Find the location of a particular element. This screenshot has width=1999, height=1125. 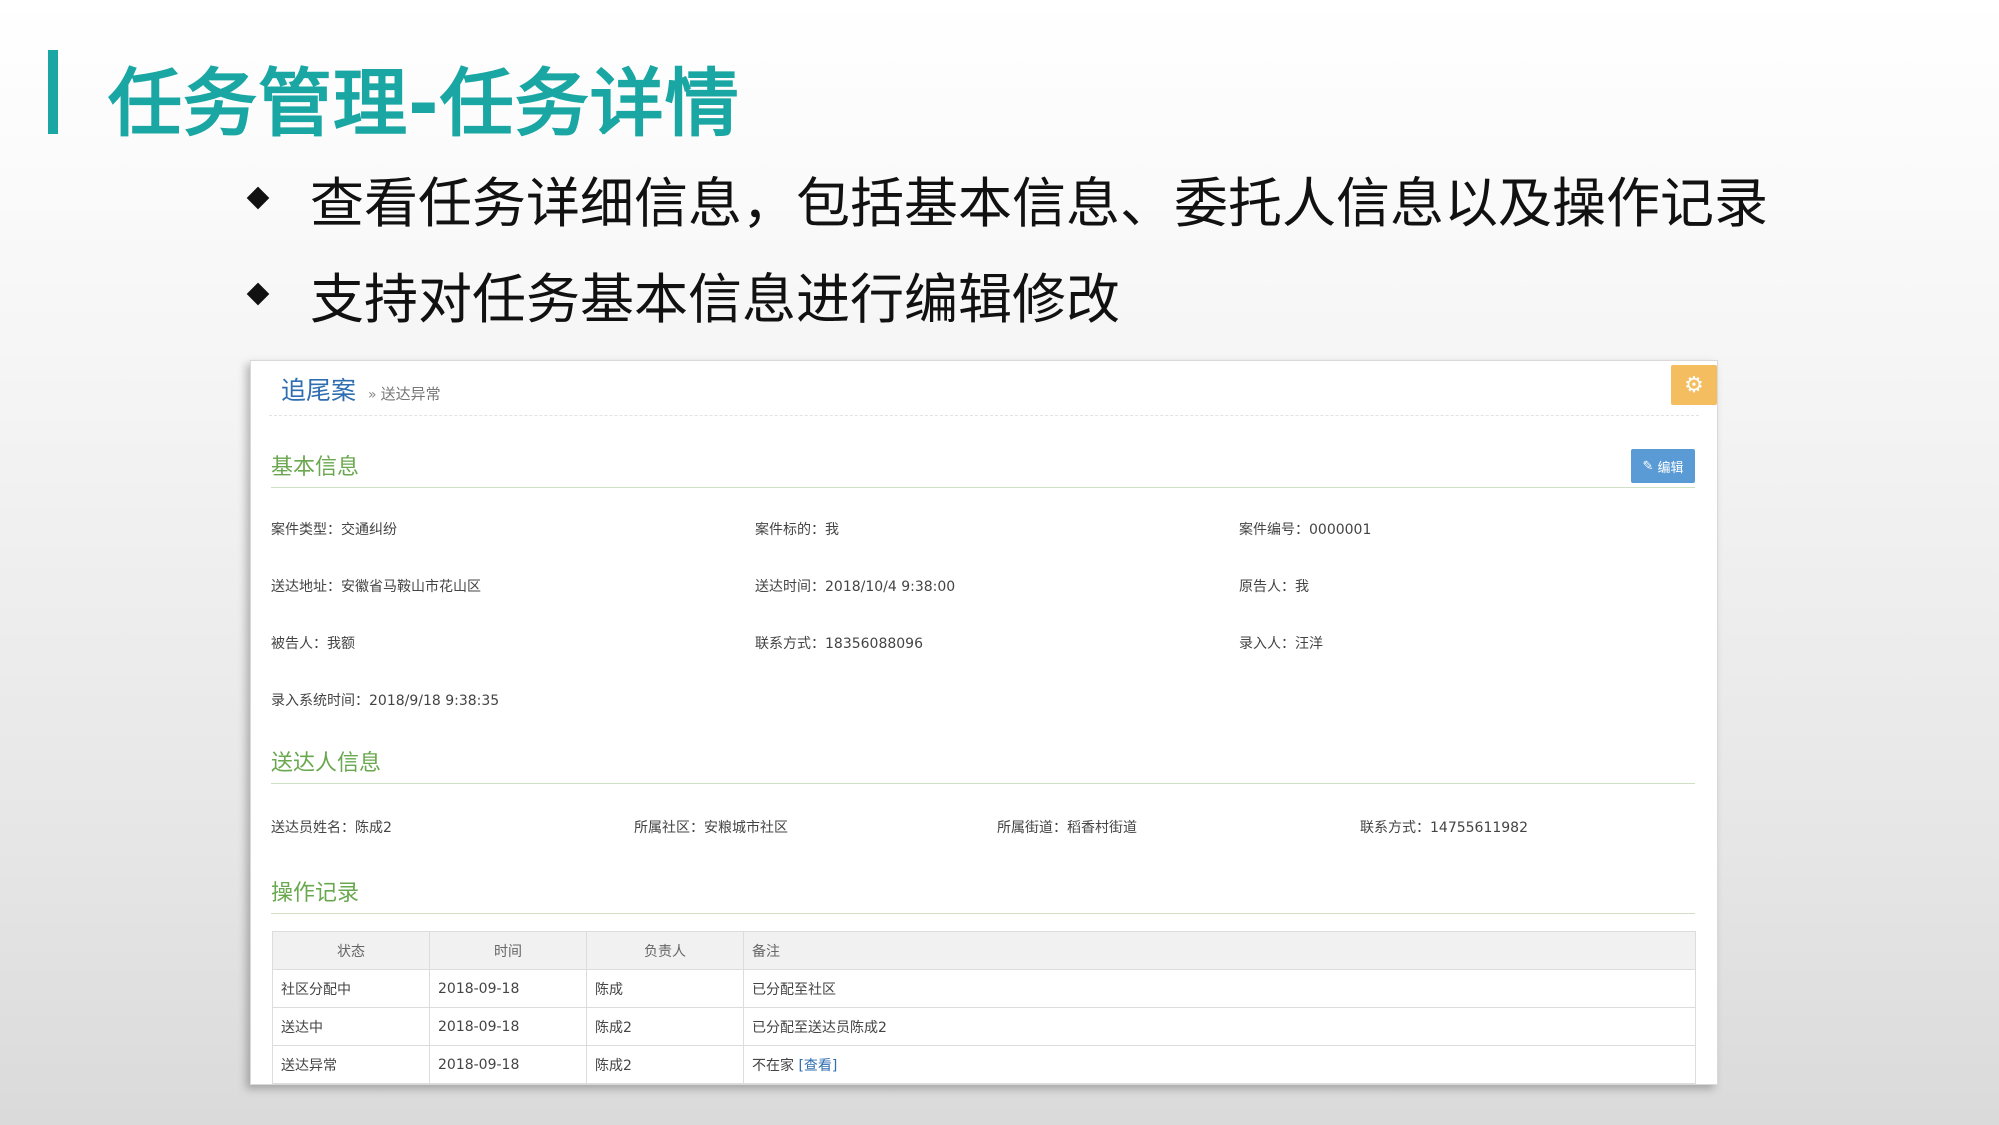

gear-icon: ⚙ is located at coordinates (1694, 385).